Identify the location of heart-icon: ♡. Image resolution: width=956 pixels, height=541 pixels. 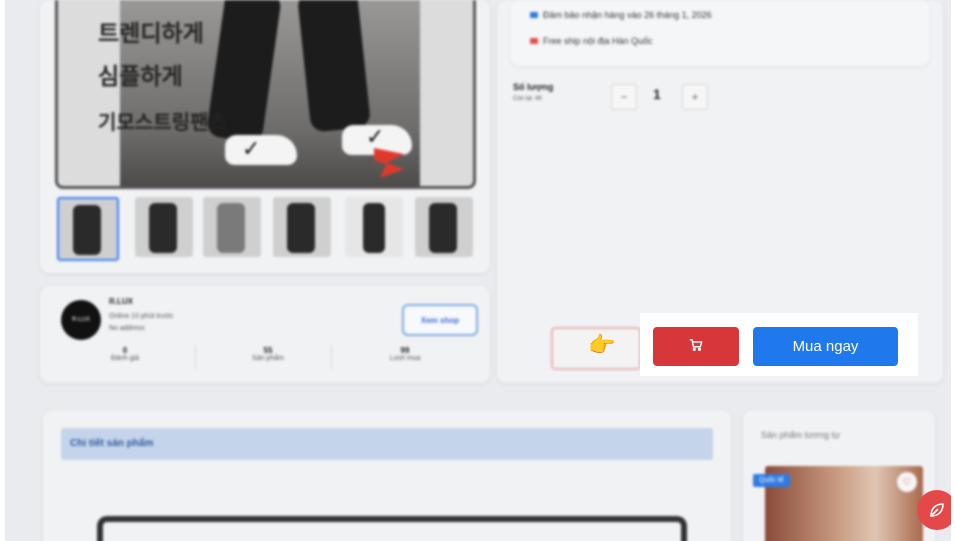
(907, 482).